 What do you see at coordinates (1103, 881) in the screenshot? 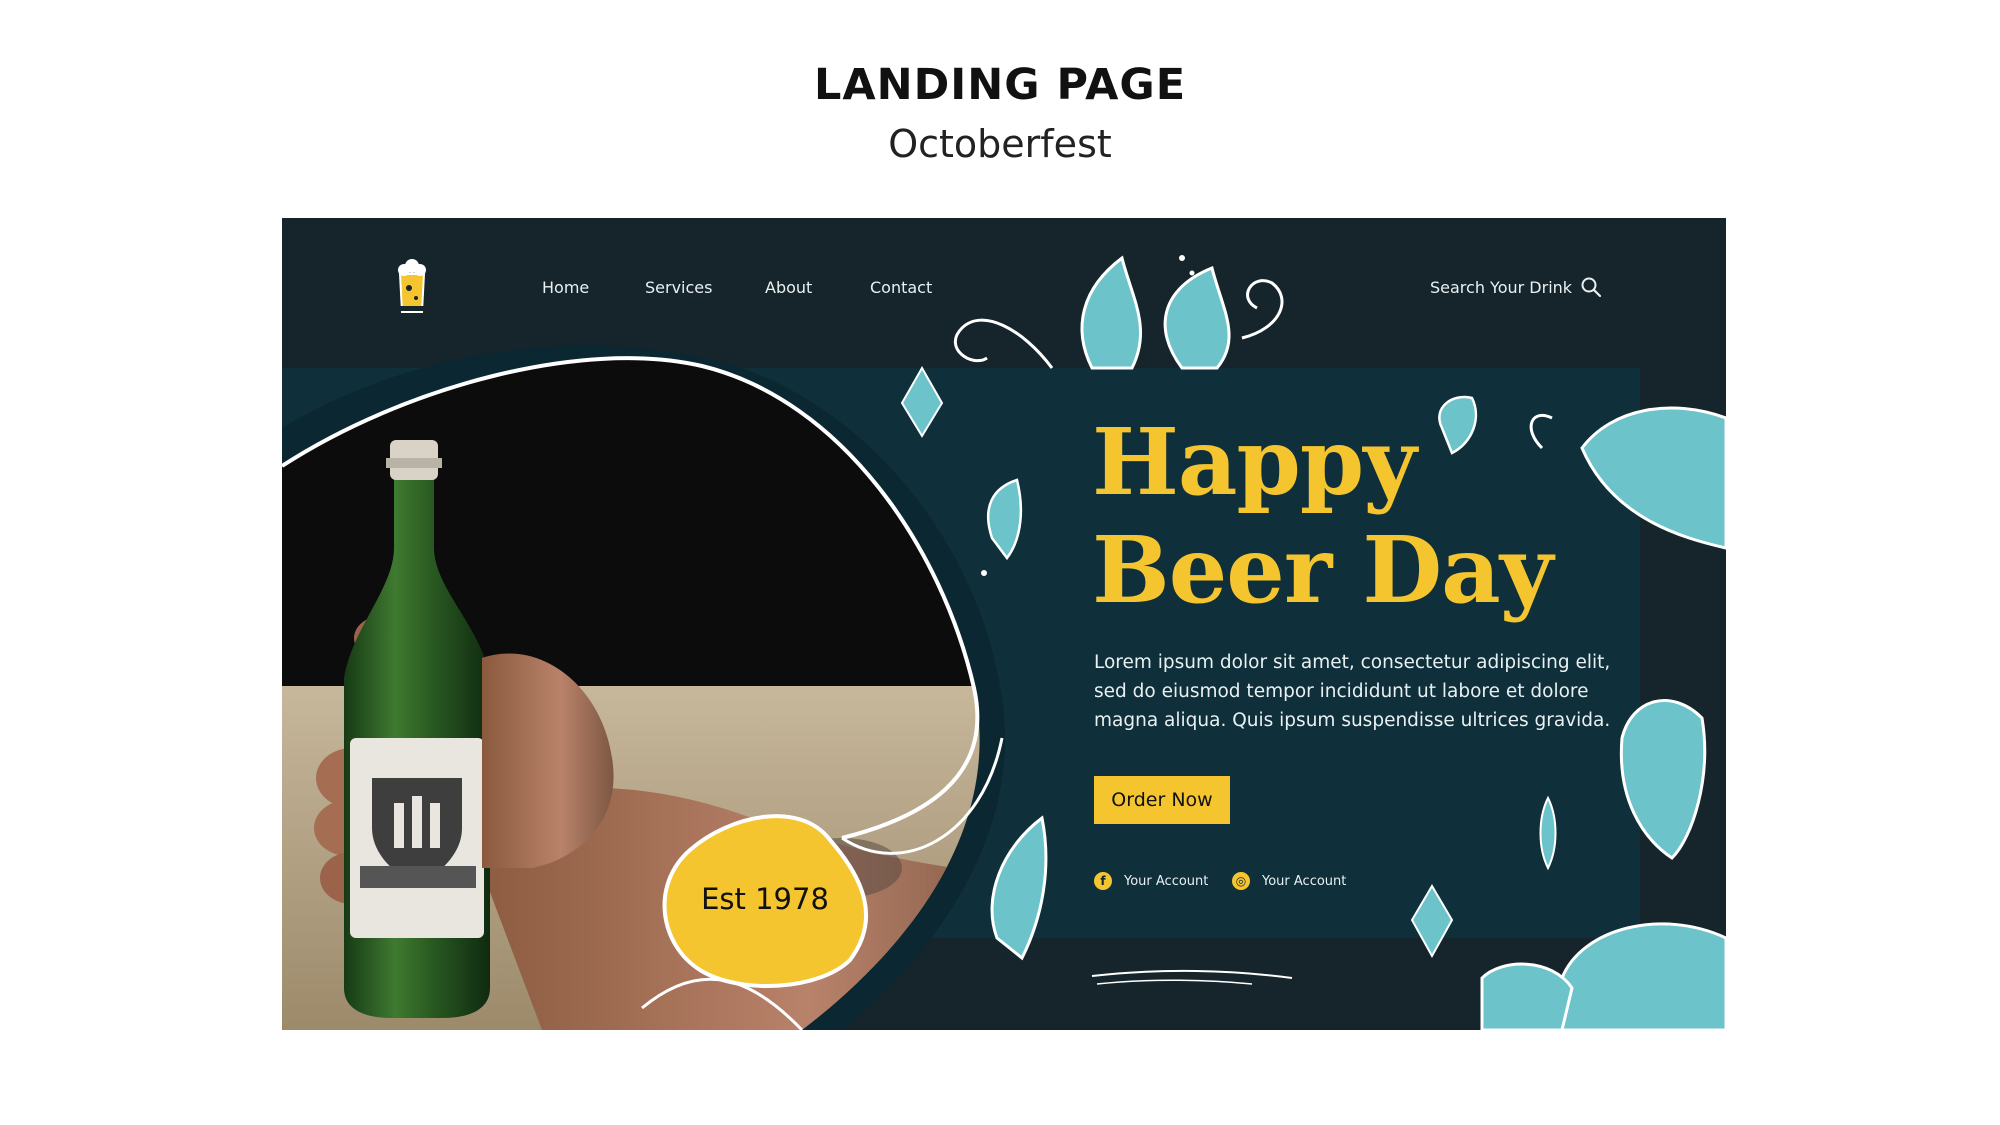
I see `facebook-icon: f` at bounding box center [1103, 881].